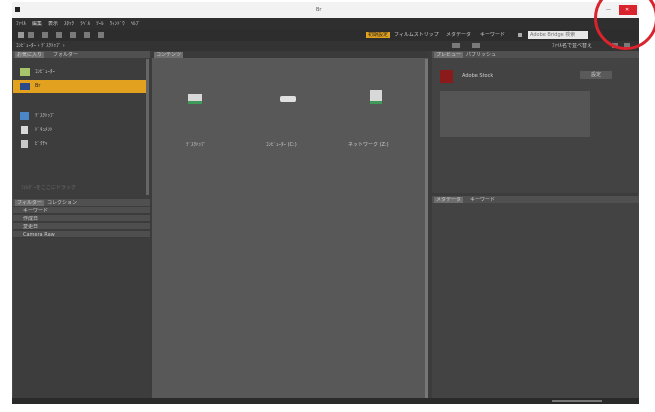 The height and width of the screenshot is (412, 655). What do you see at coordinates (79, 116) in the screenshot?
I see `favorite-desktop: ﾃﾞｽｸﾄｯﾌﾟ` at bounding box center [79, 116].